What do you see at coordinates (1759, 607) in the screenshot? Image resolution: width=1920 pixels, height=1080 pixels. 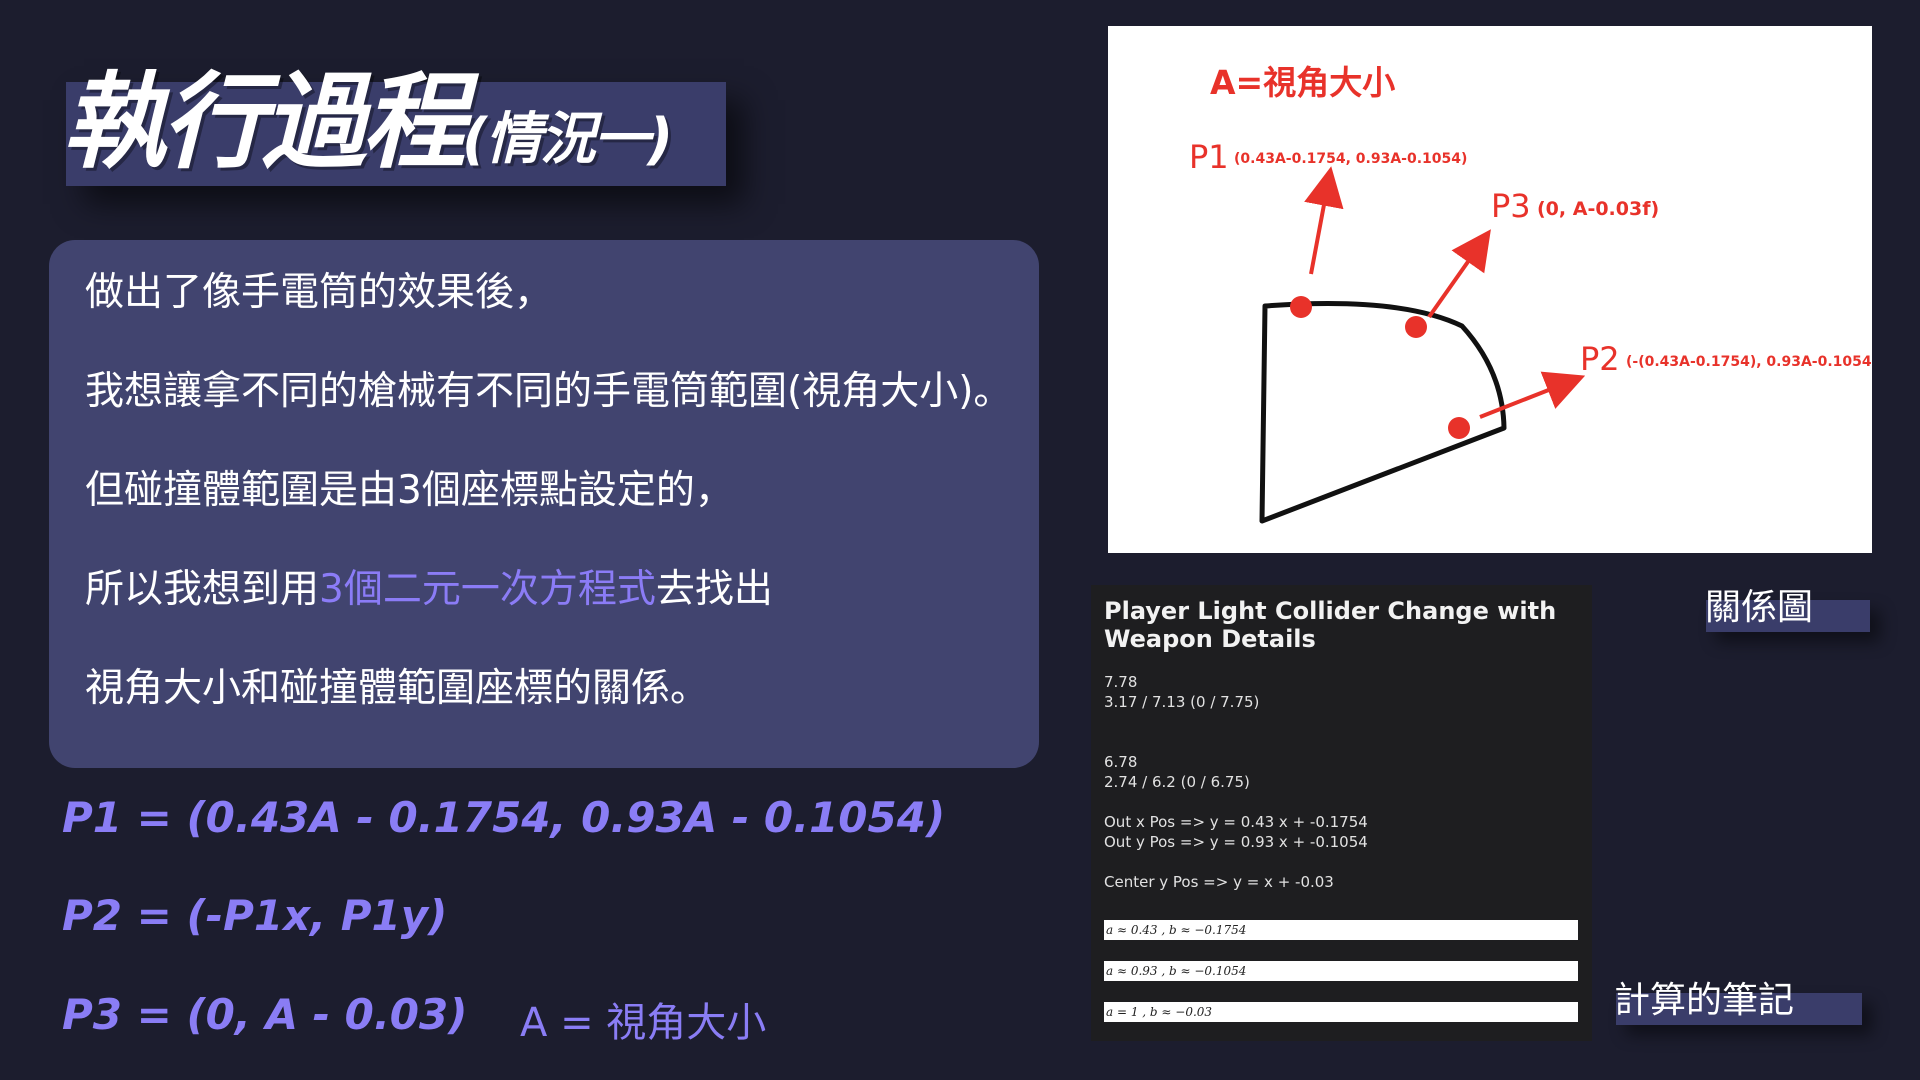 I see `diagram-caption: 關係圖` at bounding box center [1759, 607].